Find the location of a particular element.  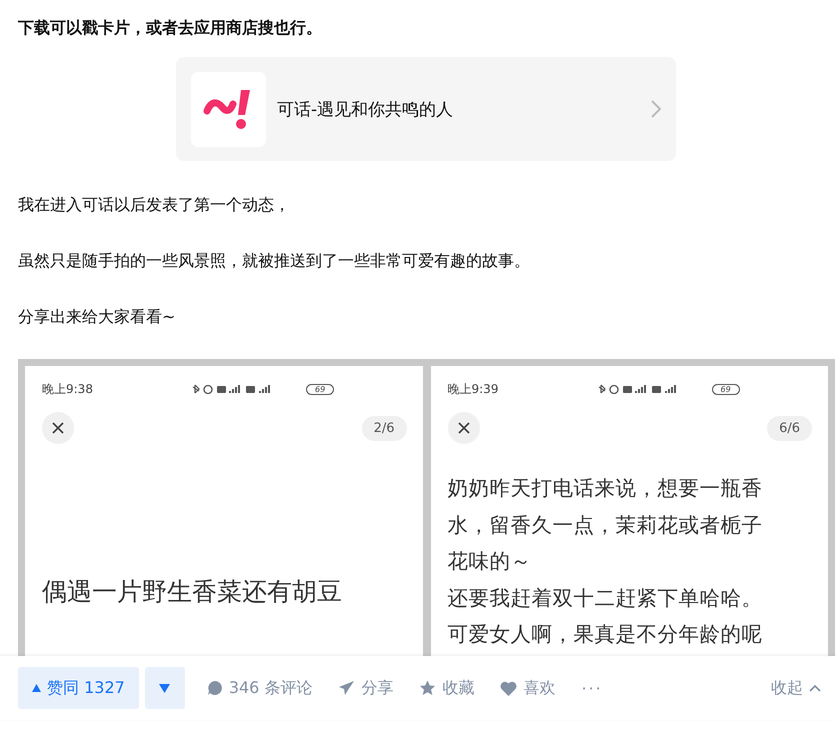

post-text-line: 奶奶昨天打电话来说，想要一瓶香 is located at coordinates (606, 488).